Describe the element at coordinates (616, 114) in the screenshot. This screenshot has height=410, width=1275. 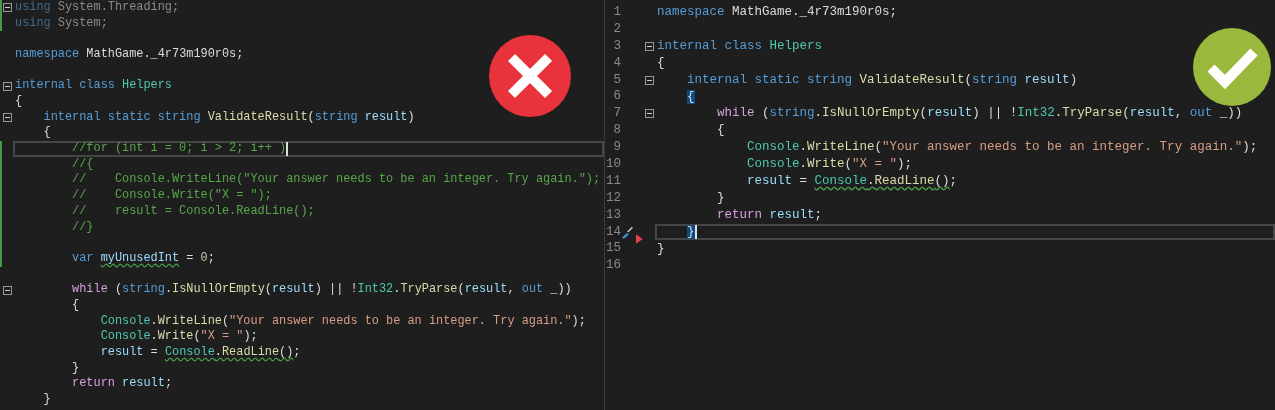
I see `line-number: 7` at that location.